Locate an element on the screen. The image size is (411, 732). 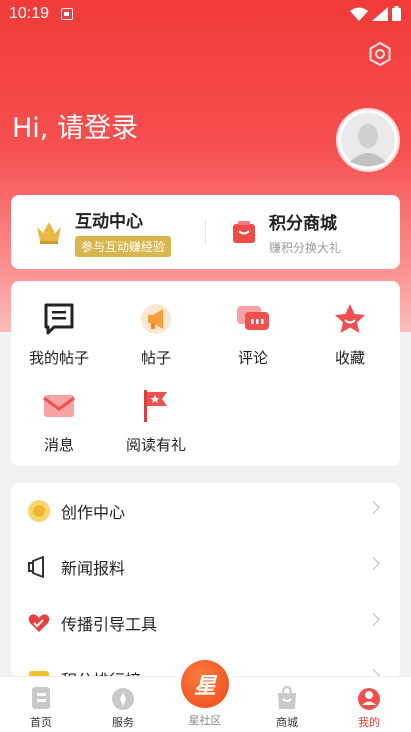
menu-item-news-tips: 新闻报料 is located at coordinates (205, 567).